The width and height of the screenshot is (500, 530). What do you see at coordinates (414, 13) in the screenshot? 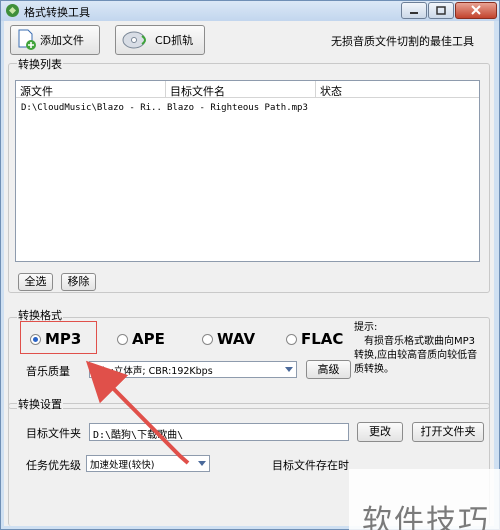
I see `minimize-icon` at bounding box center [414, 13].